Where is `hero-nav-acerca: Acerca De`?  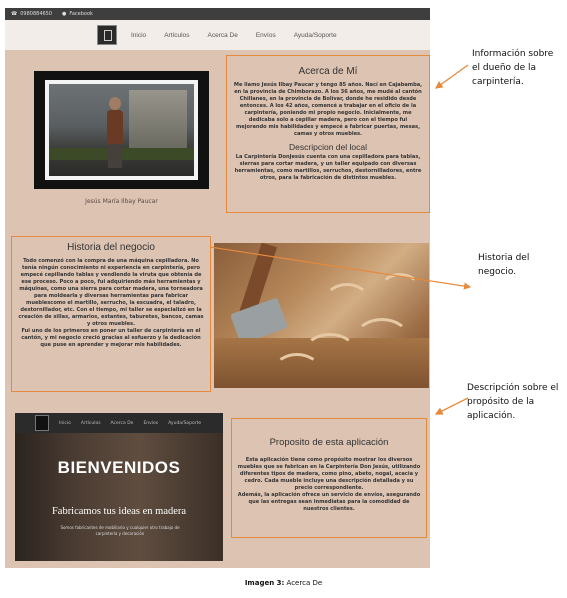 hero-nav-acerca: Acerca De is located at coordinates (122, 423).